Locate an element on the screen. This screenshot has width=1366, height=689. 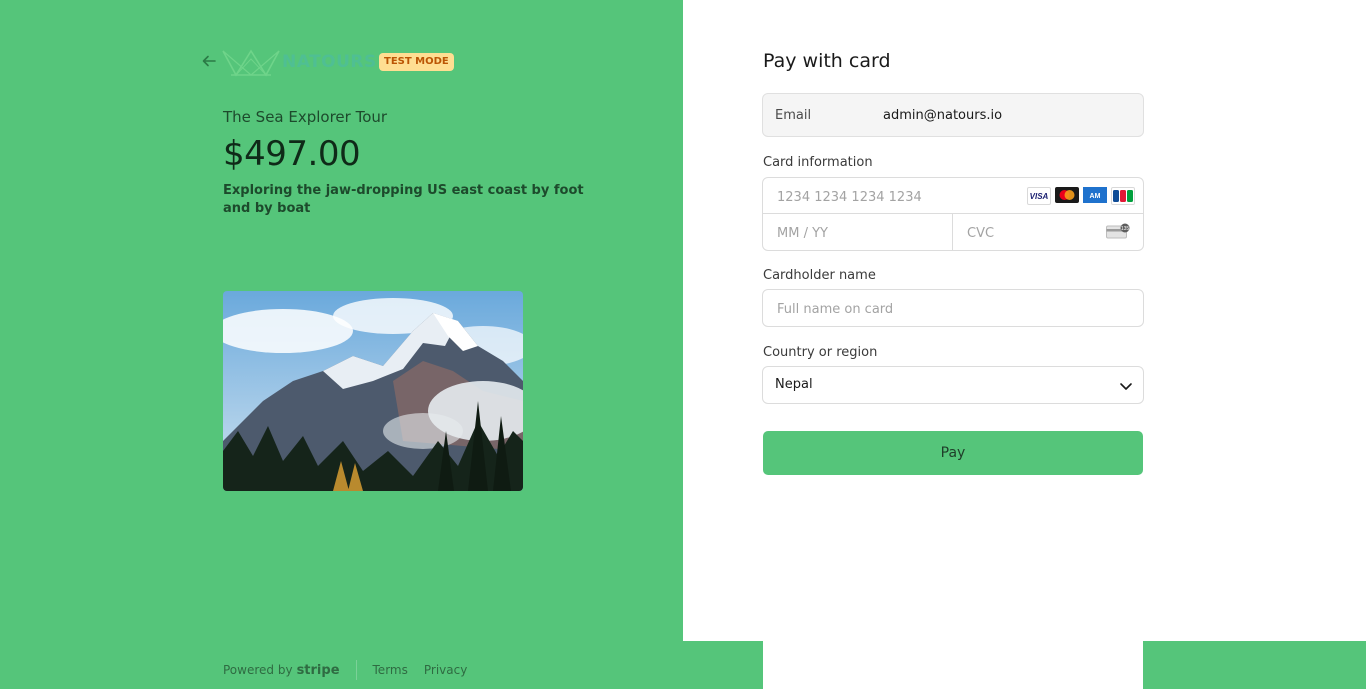
pay-button: Pay is located at coordinates (953, 453).